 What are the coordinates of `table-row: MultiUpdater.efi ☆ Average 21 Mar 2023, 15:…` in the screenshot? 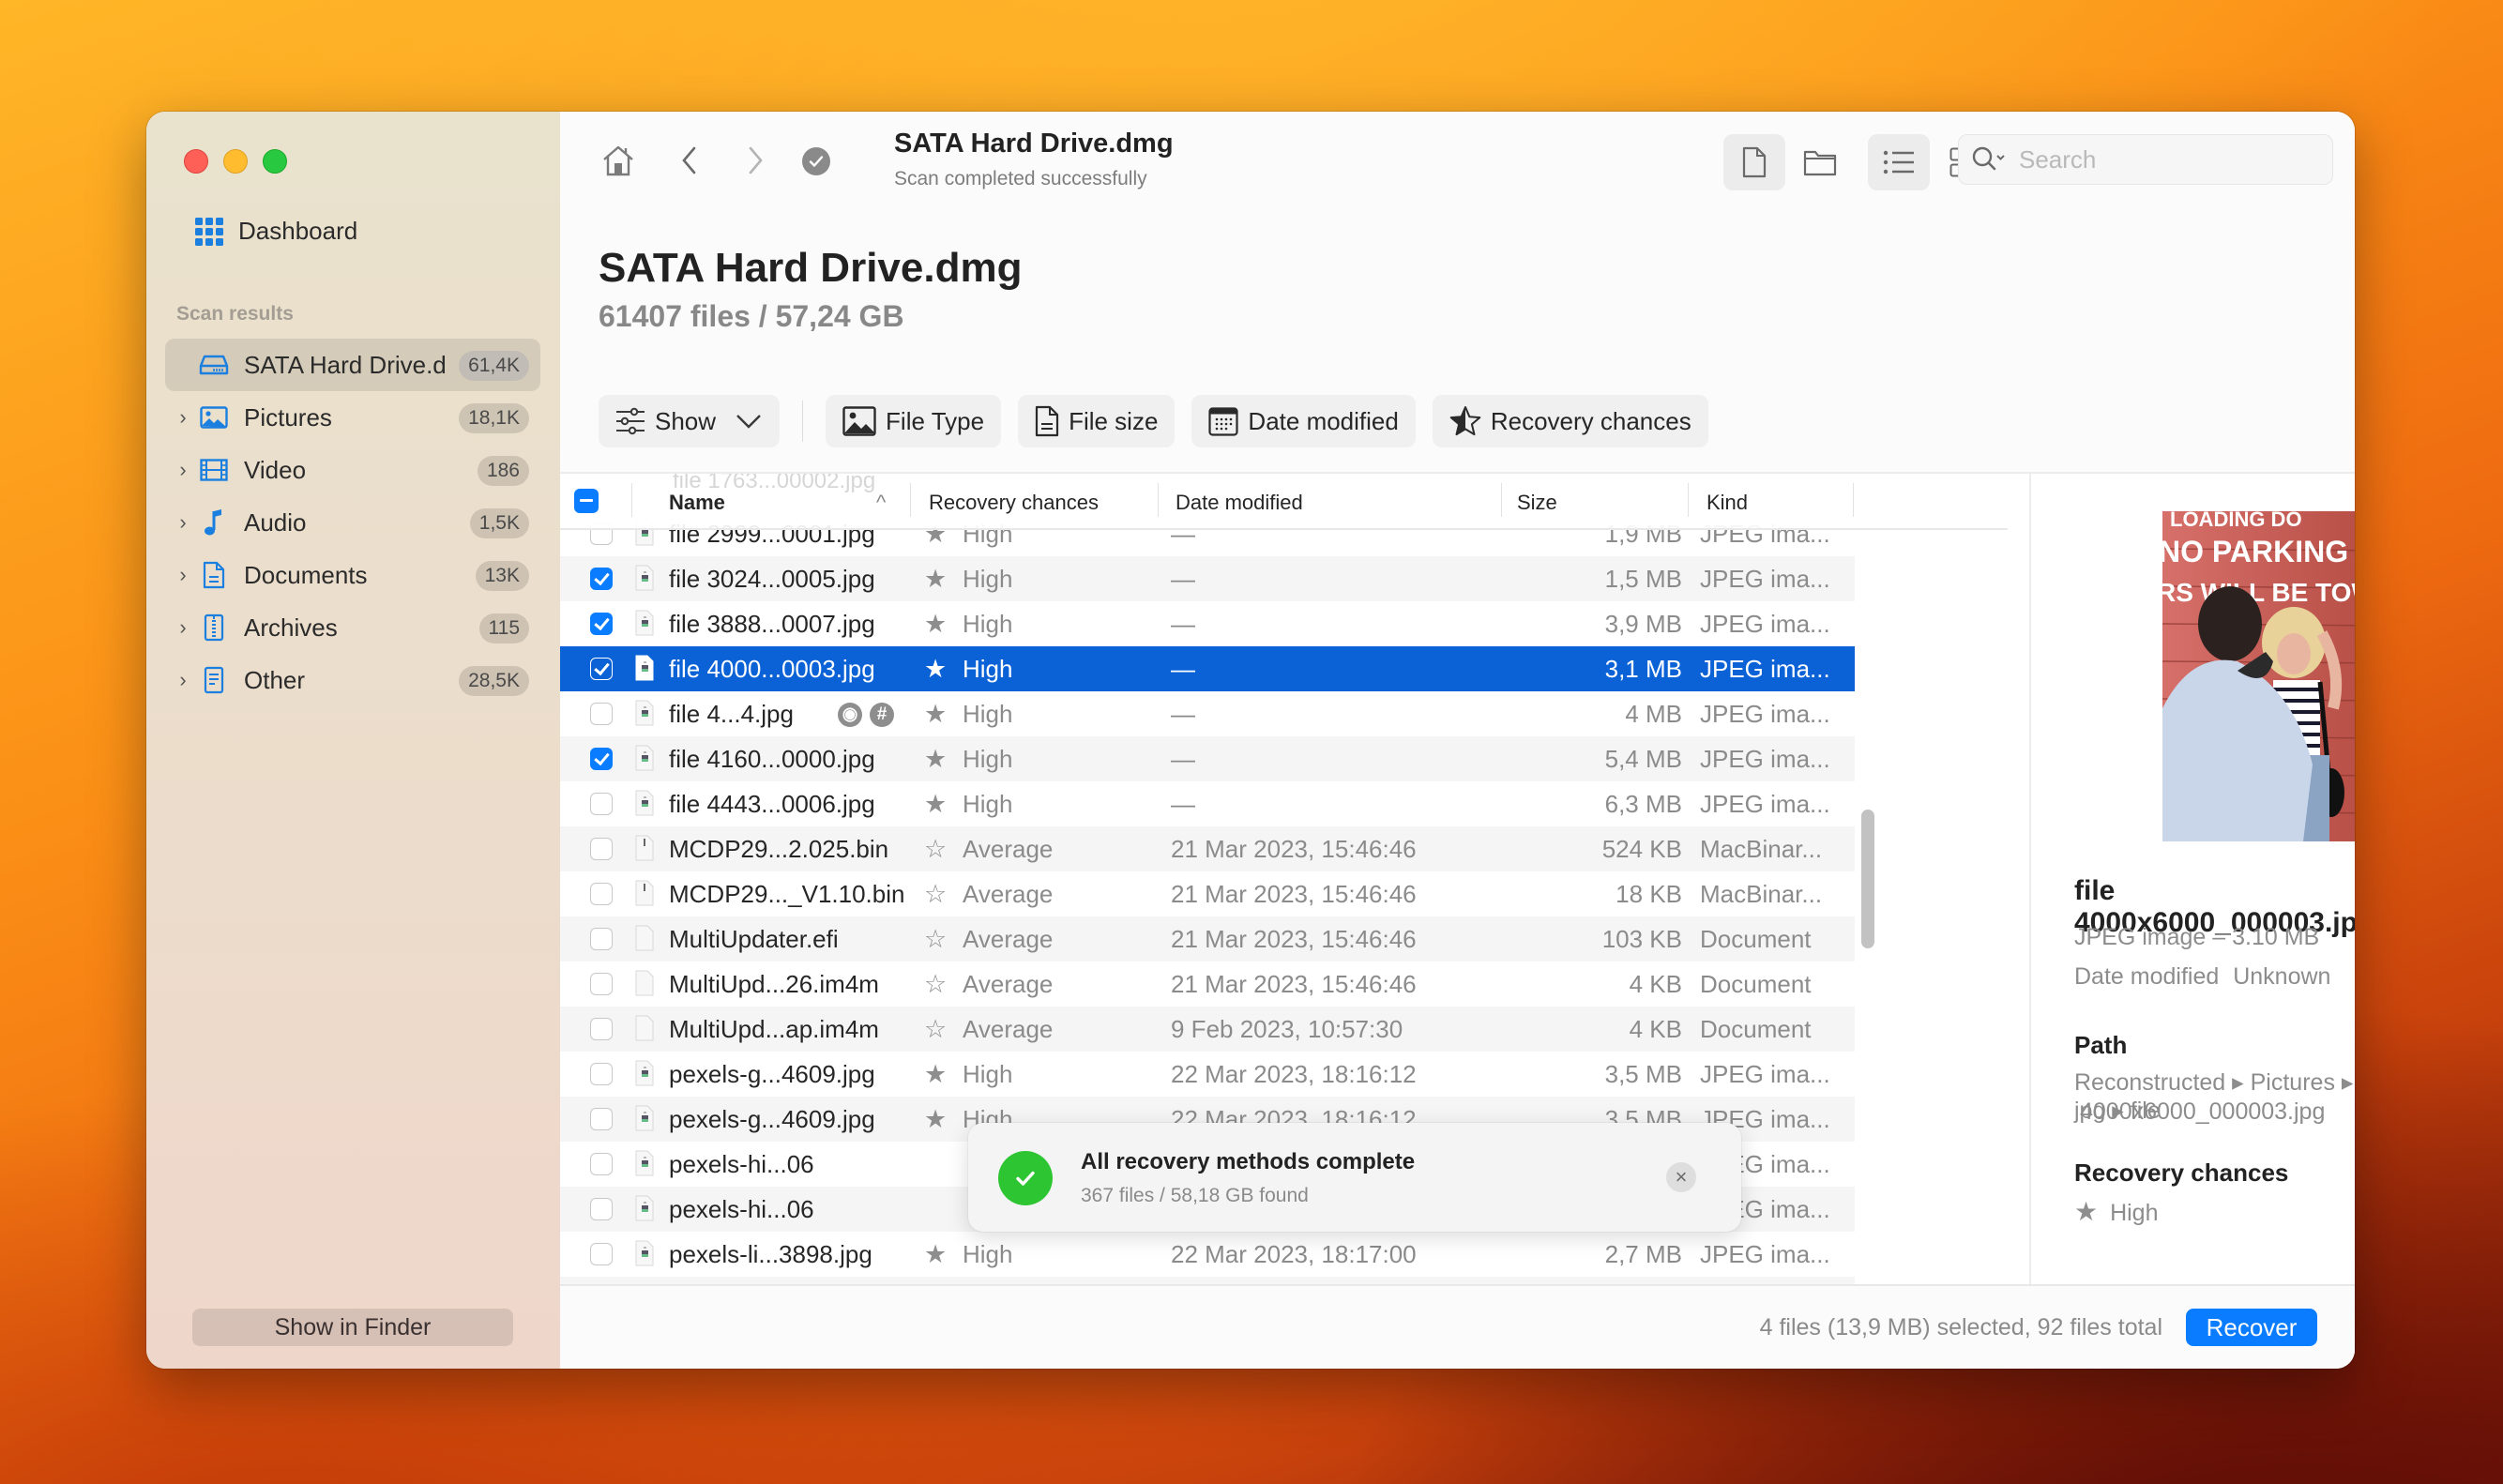 It's located at (1207, 939).